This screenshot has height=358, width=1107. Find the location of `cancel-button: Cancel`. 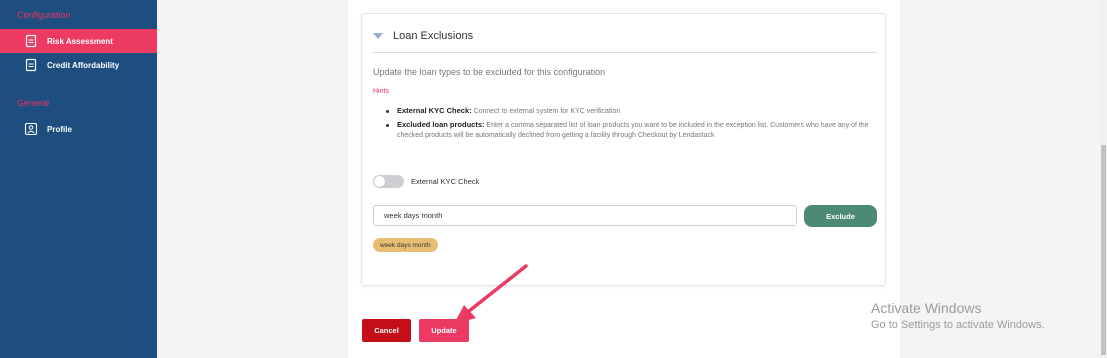

cancel-button: Cancel is located at coordinates (386, 330).